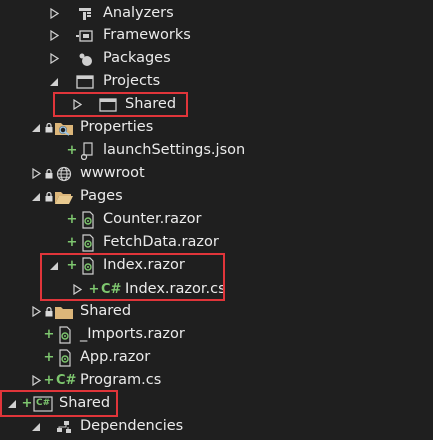 This screenshot has width=433, height=440. Describe the element at coordinates (216, 265) in the screenshot. I see `tree-node-index-razor: + Index.razor` at that location.